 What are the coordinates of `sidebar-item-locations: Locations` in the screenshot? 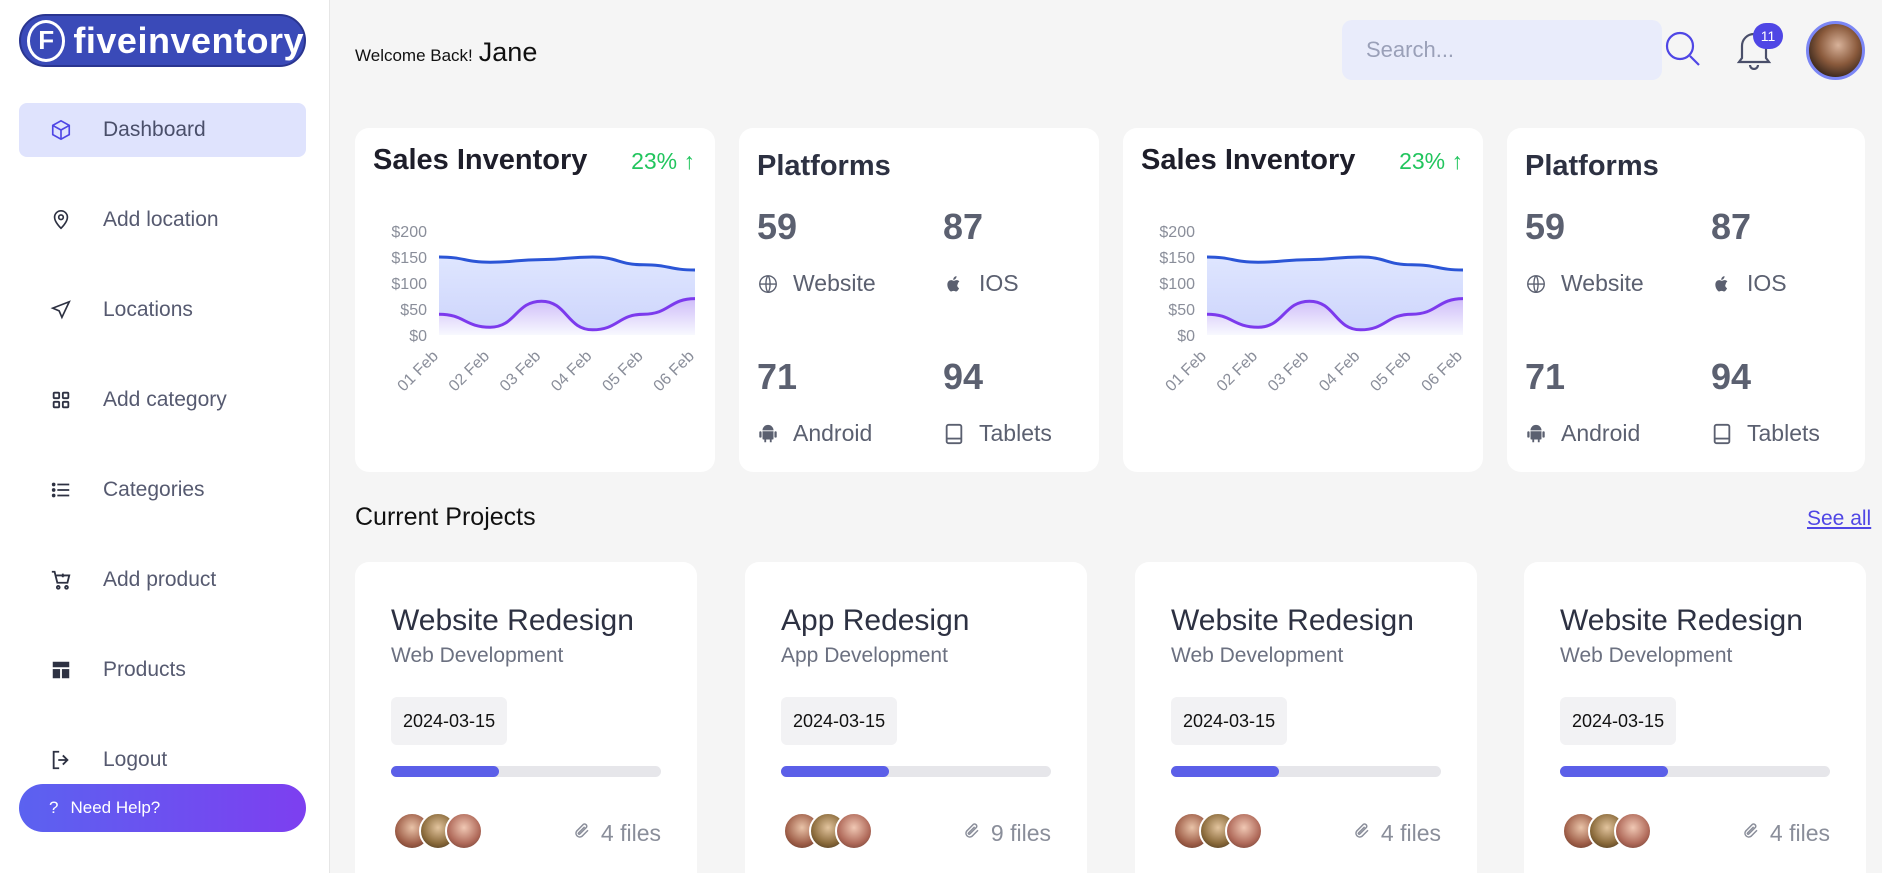 It's located at (162, 310).